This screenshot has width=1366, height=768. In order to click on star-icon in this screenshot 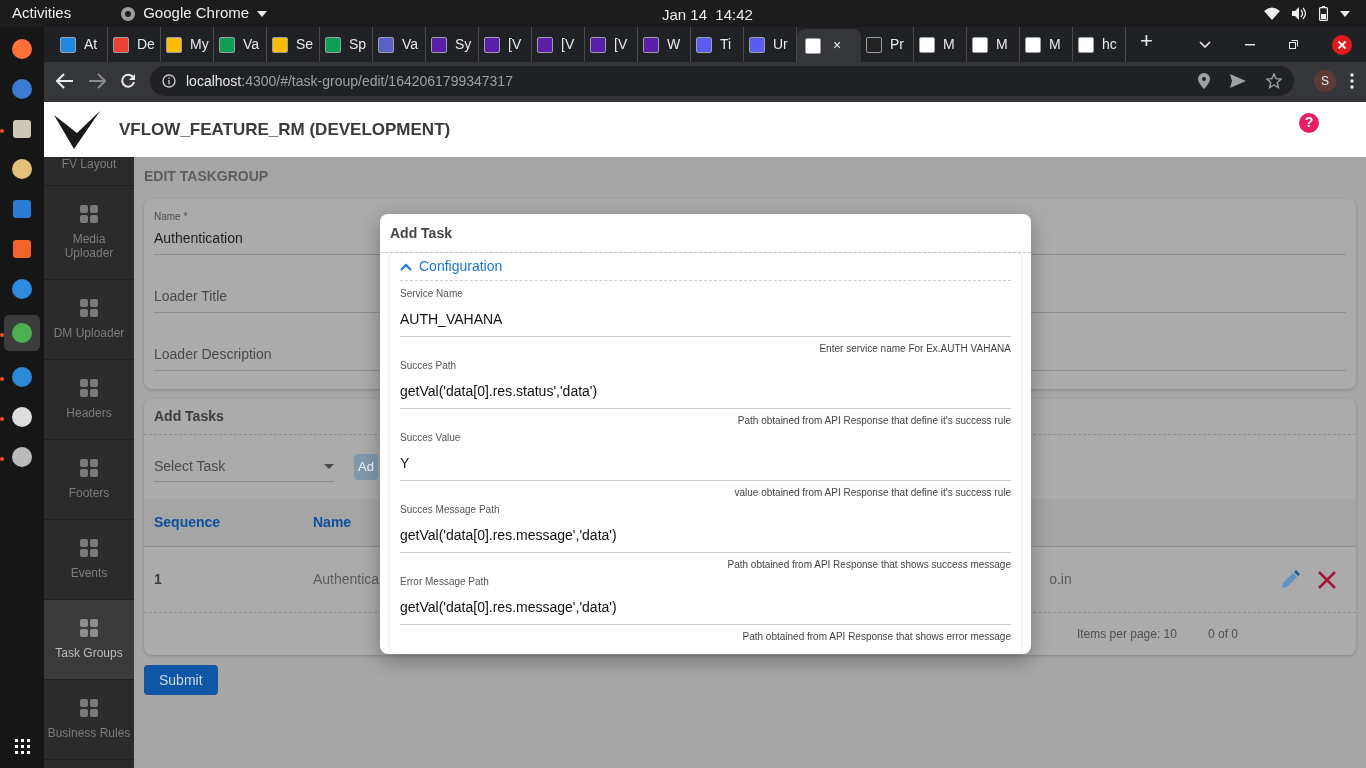, I will do `click(1274, 81)`.